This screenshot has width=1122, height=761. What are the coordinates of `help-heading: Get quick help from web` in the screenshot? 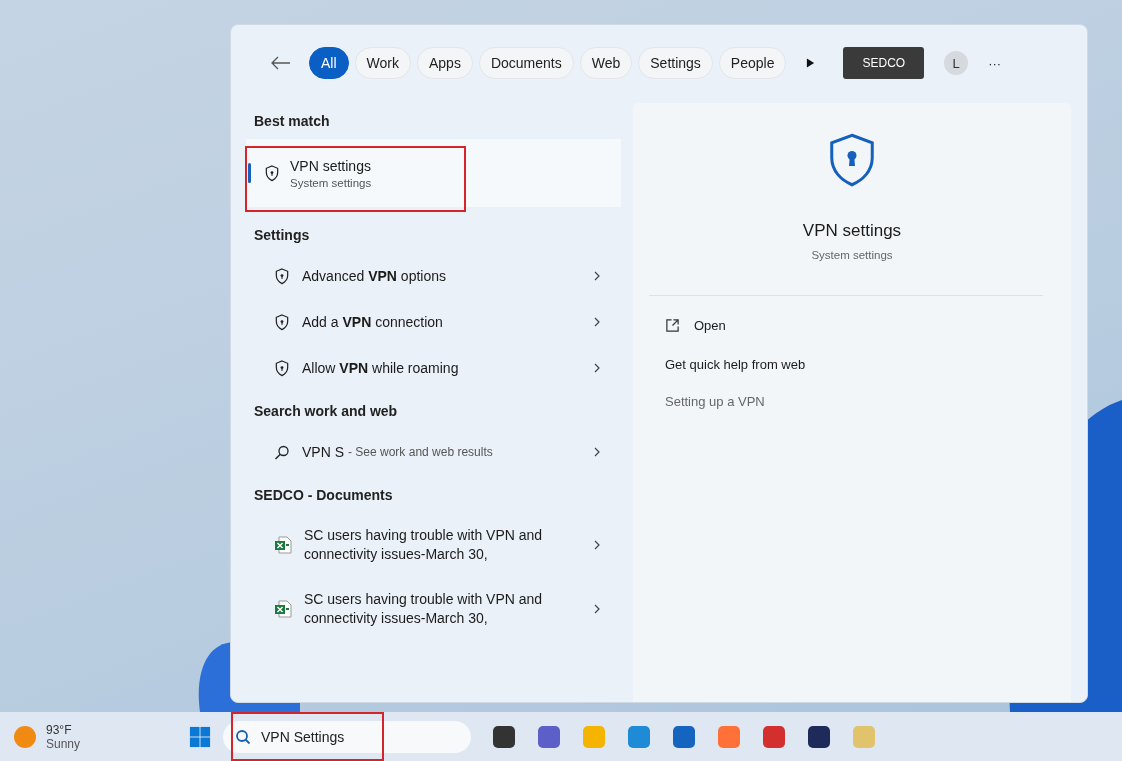 It's located at (735, 364).